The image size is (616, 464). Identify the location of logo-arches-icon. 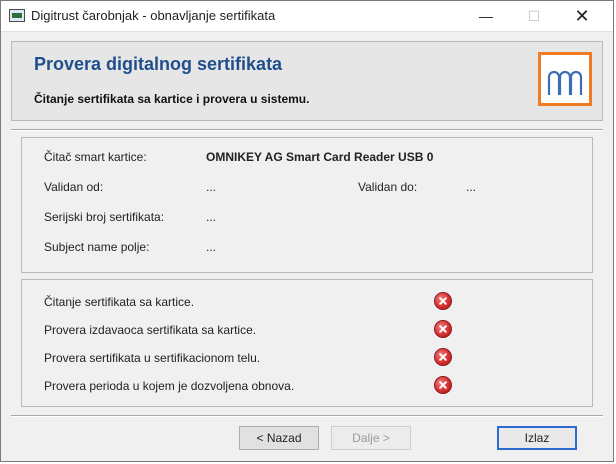
(565, 82).